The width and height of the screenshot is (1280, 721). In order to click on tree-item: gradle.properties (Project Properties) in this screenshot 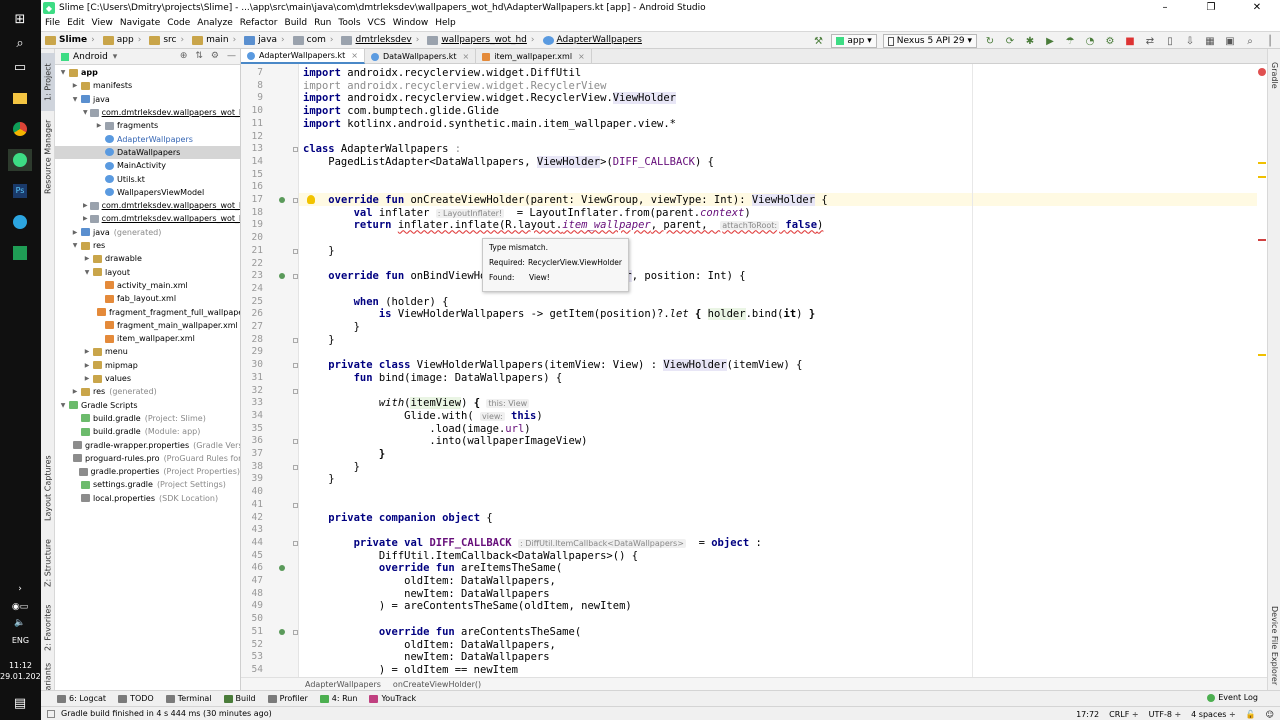, I will do `click(147, 471)`.